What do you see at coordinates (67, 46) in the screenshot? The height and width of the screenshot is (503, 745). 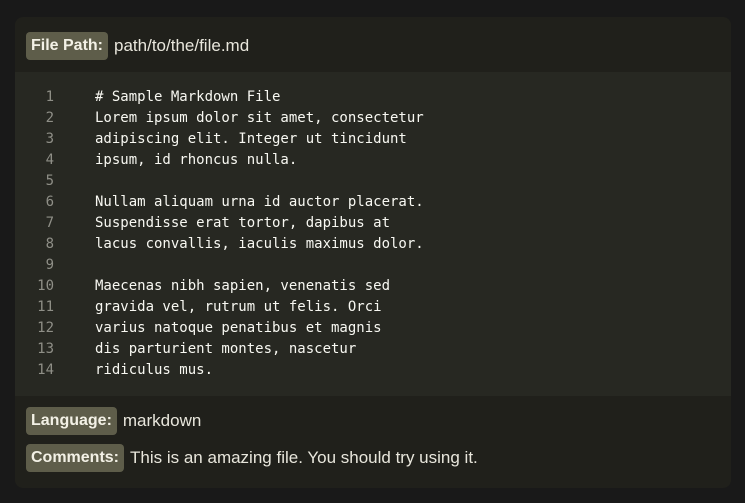 I see `file-path-label: File Path:` at bounding box center [67, 46].